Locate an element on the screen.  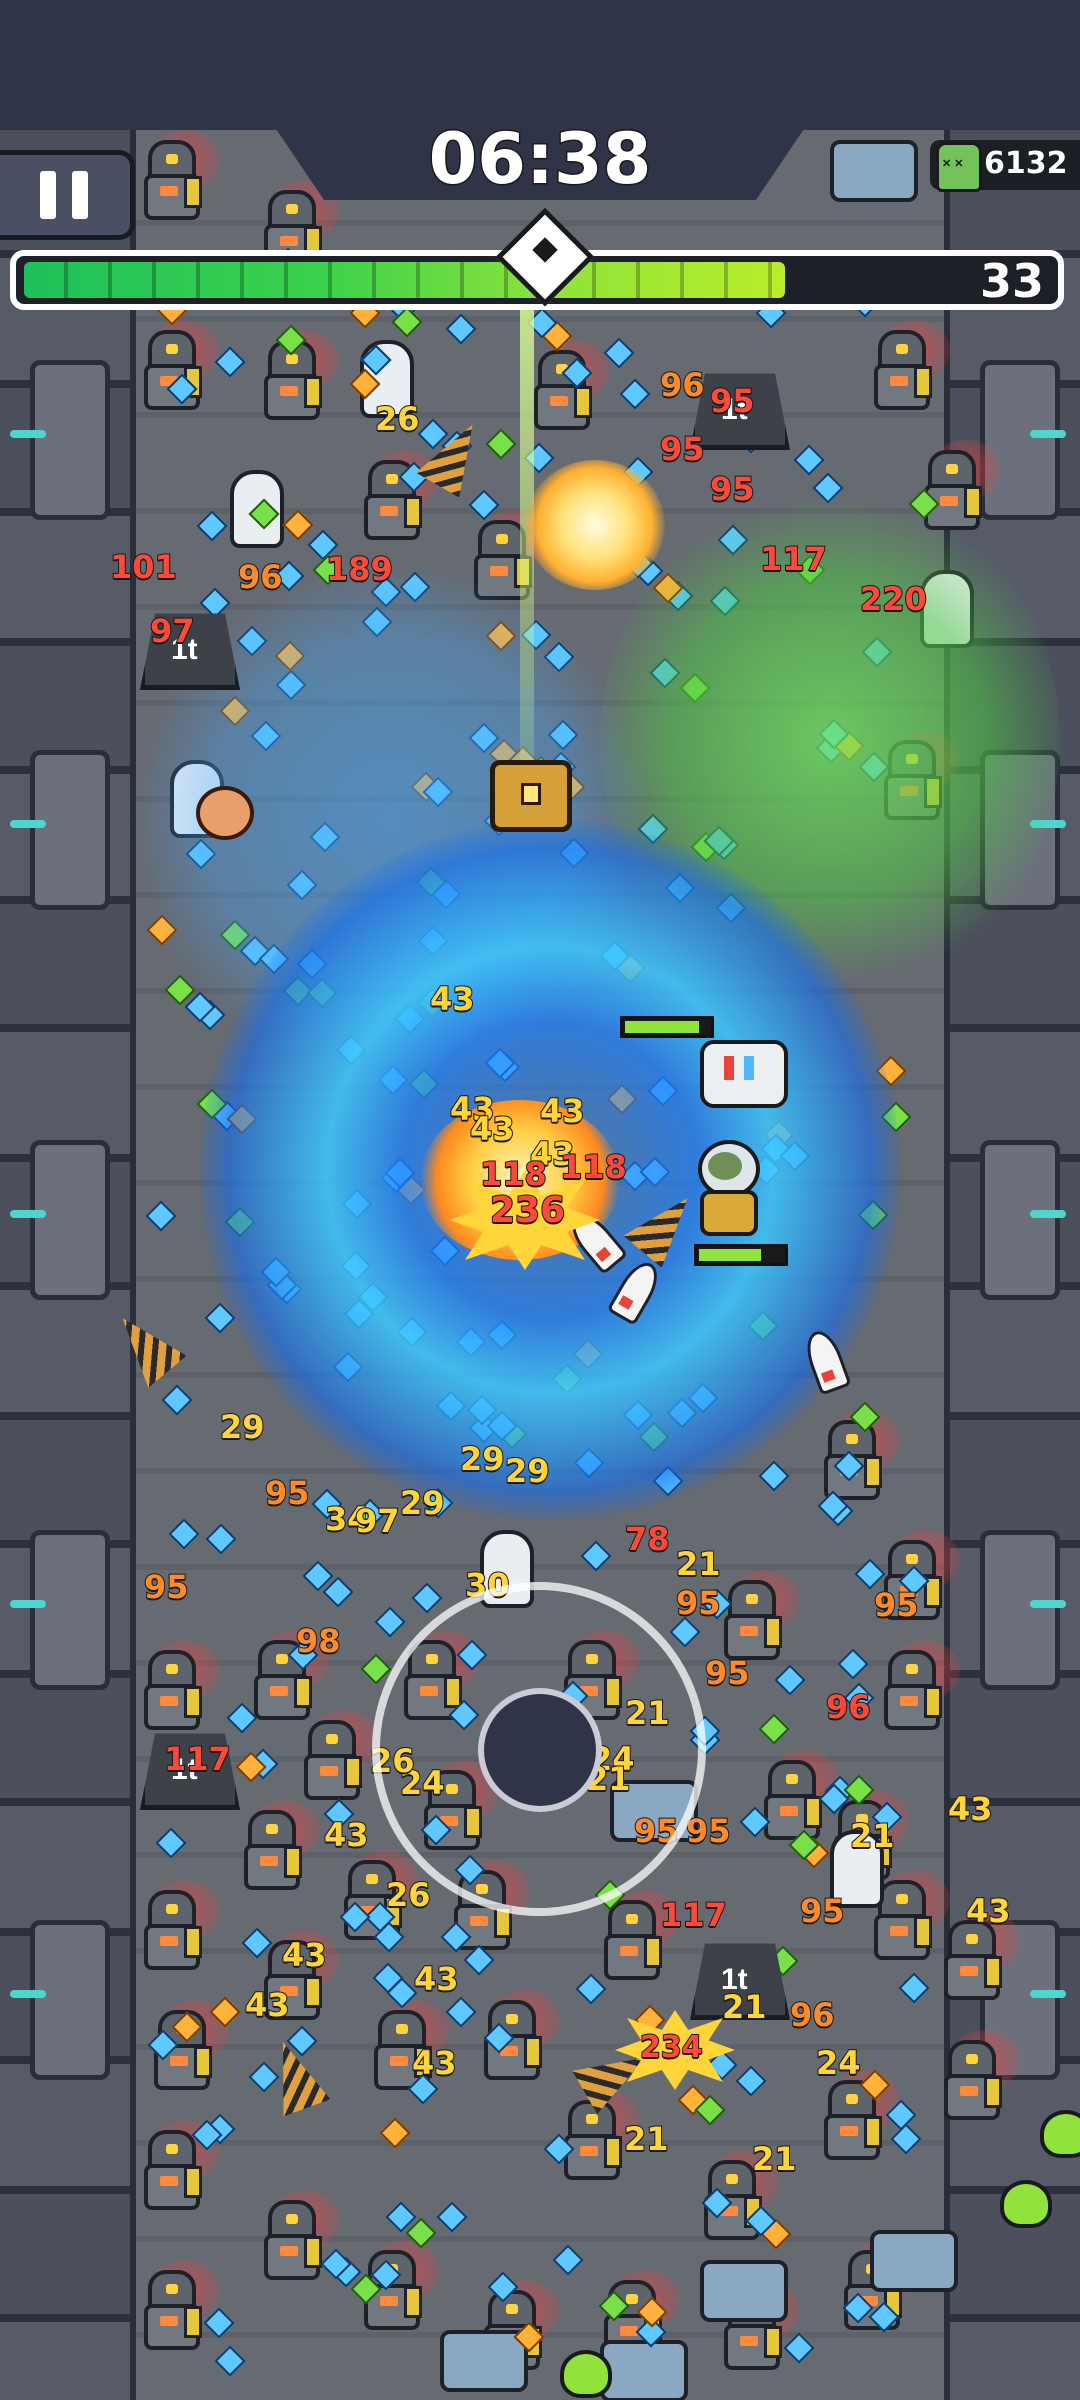
companion-drone is located at coordinates (744, 1074).